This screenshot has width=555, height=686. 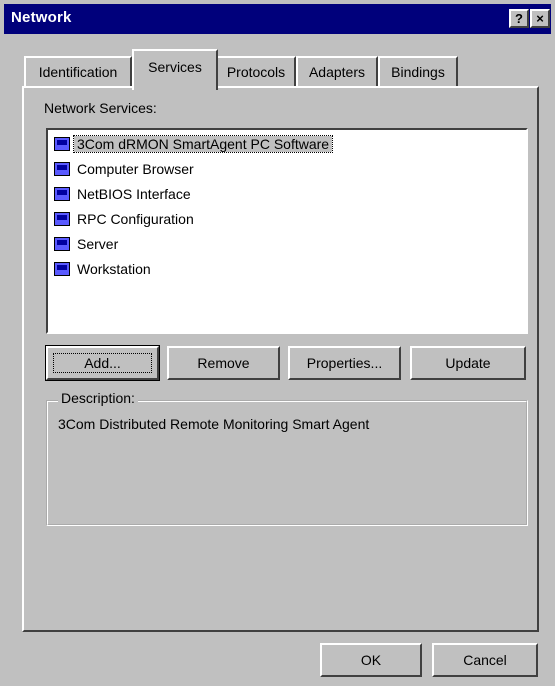 I want to click on list-item: 3Com dRMON SmartAgent PC Software, so click(x=194, y=144).